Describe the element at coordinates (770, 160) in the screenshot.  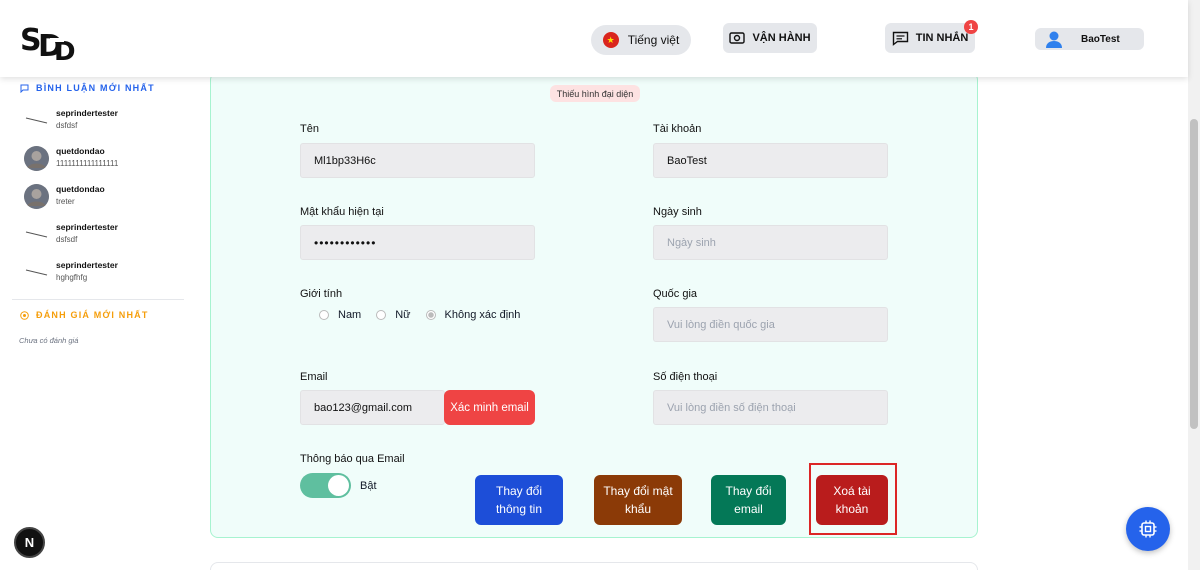
I see `account-field: BaoTest` at that location.